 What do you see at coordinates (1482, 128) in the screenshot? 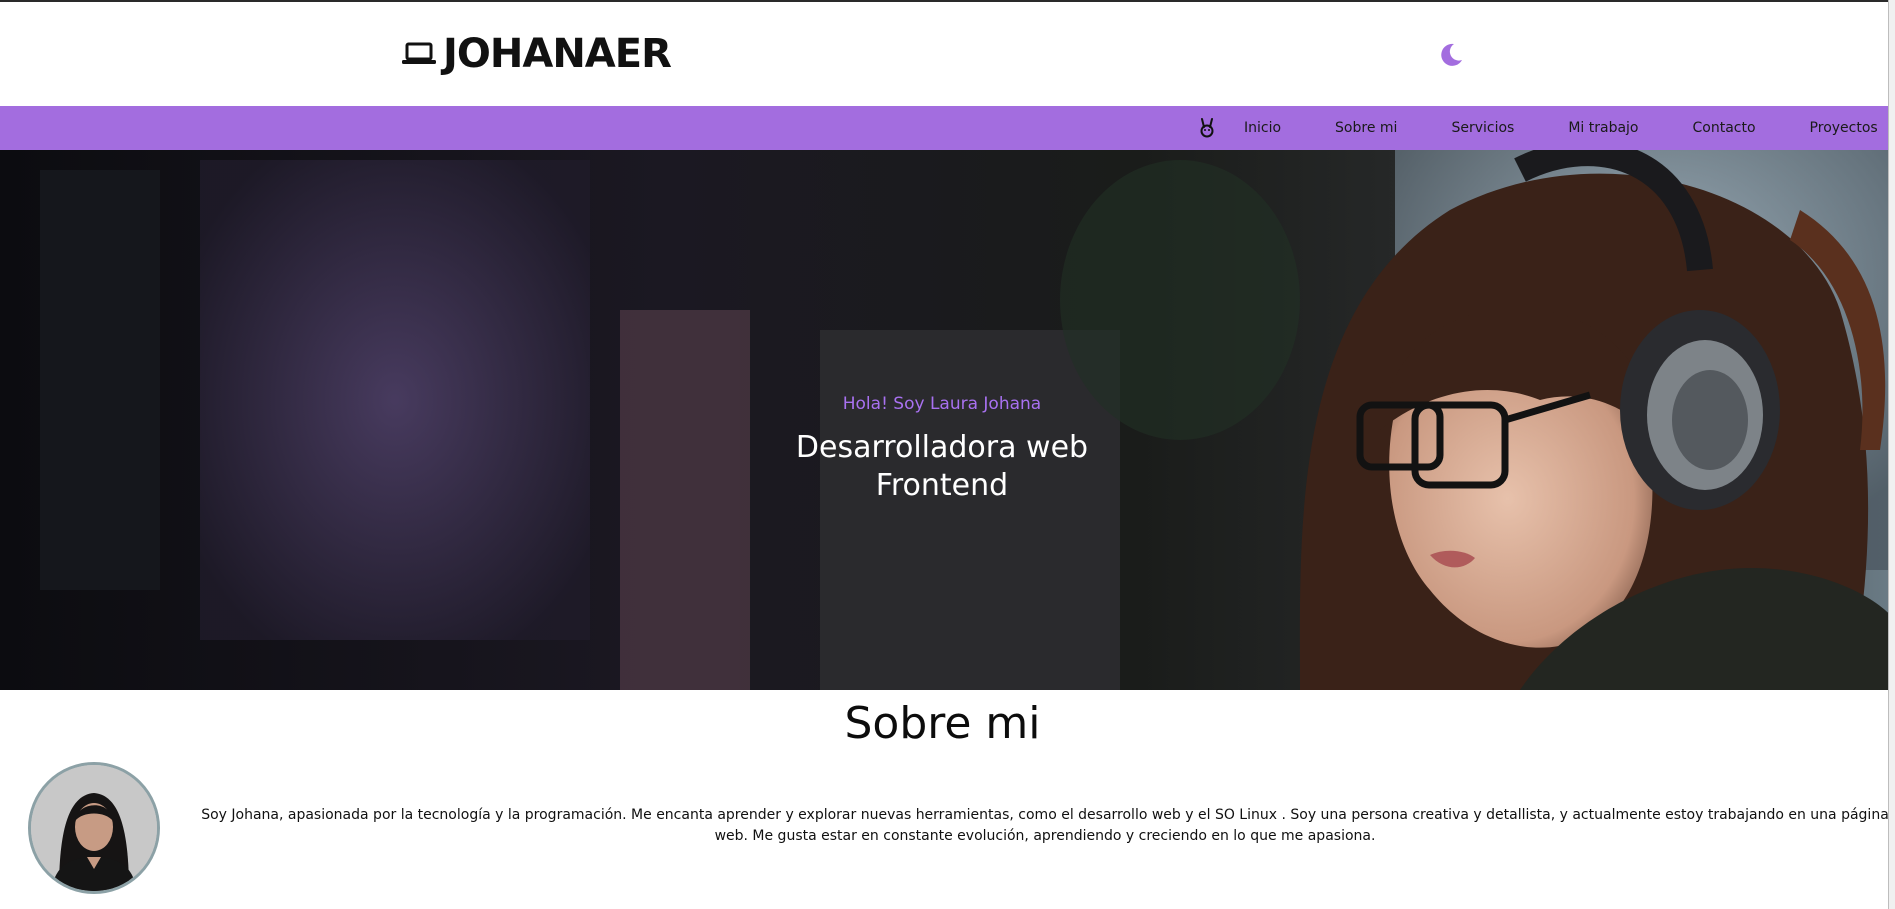
I see `nav-link-servicios: Servicios` at bounding box center [1482, 128].